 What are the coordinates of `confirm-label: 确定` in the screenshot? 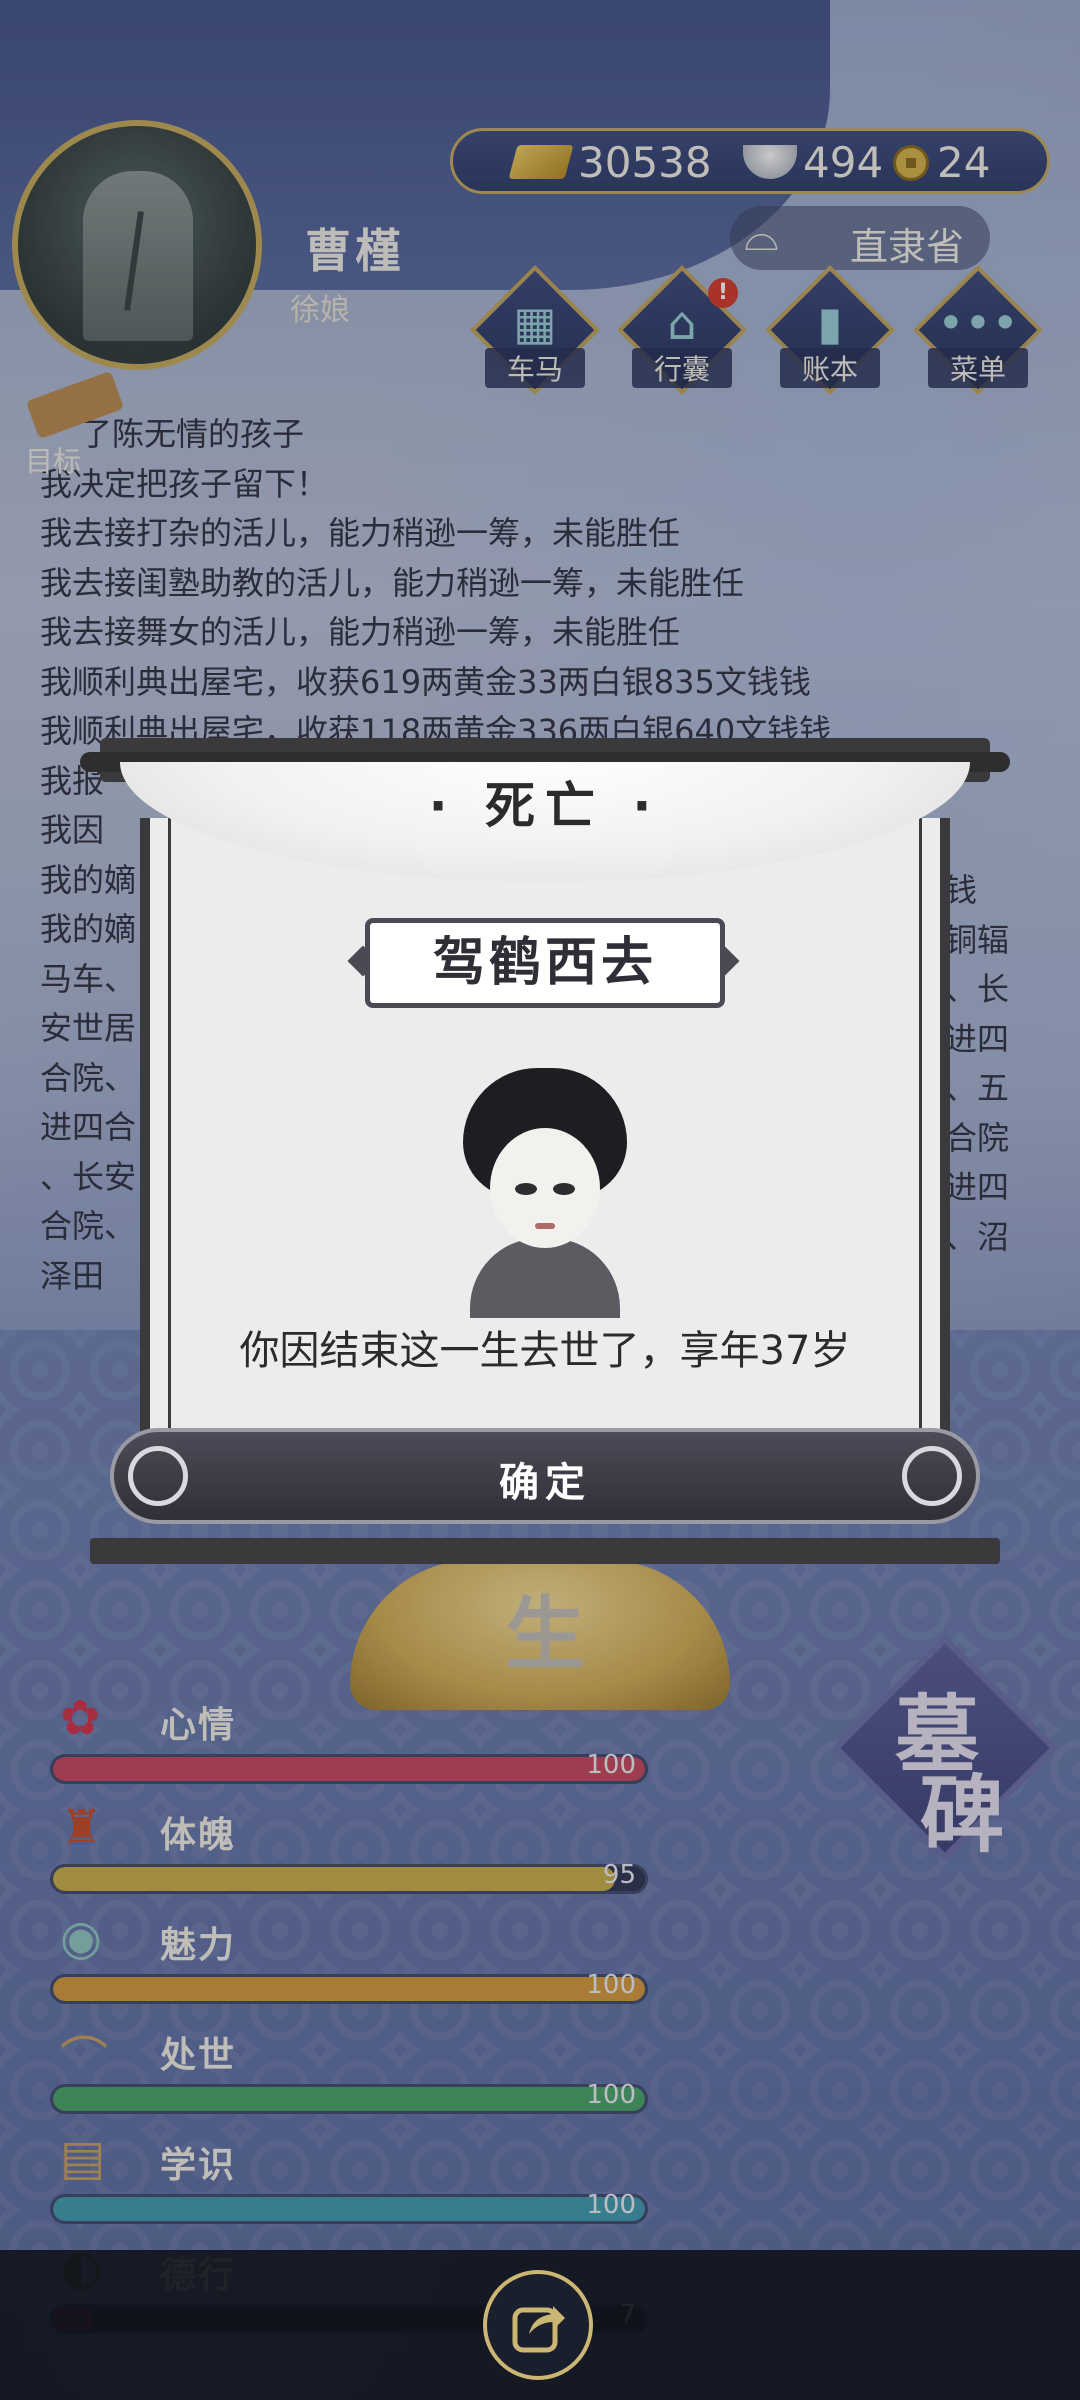 It's located at (545, 1483).